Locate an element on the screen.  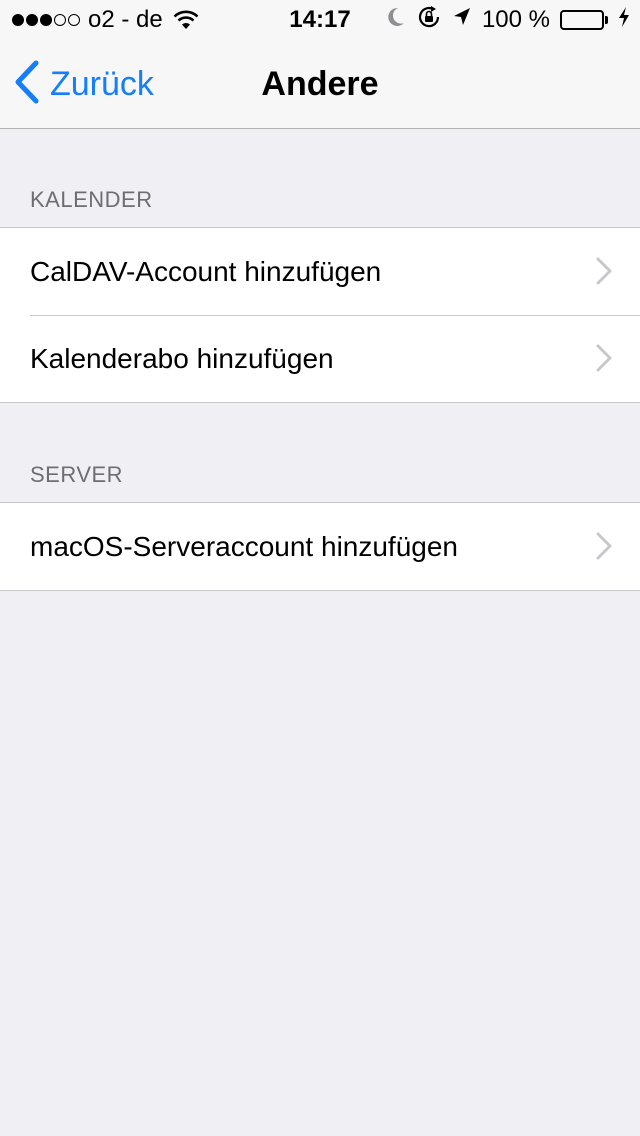
list-item-kalenderabo: Kalenderabo hinzufügen is located at coordinates (320, 358).